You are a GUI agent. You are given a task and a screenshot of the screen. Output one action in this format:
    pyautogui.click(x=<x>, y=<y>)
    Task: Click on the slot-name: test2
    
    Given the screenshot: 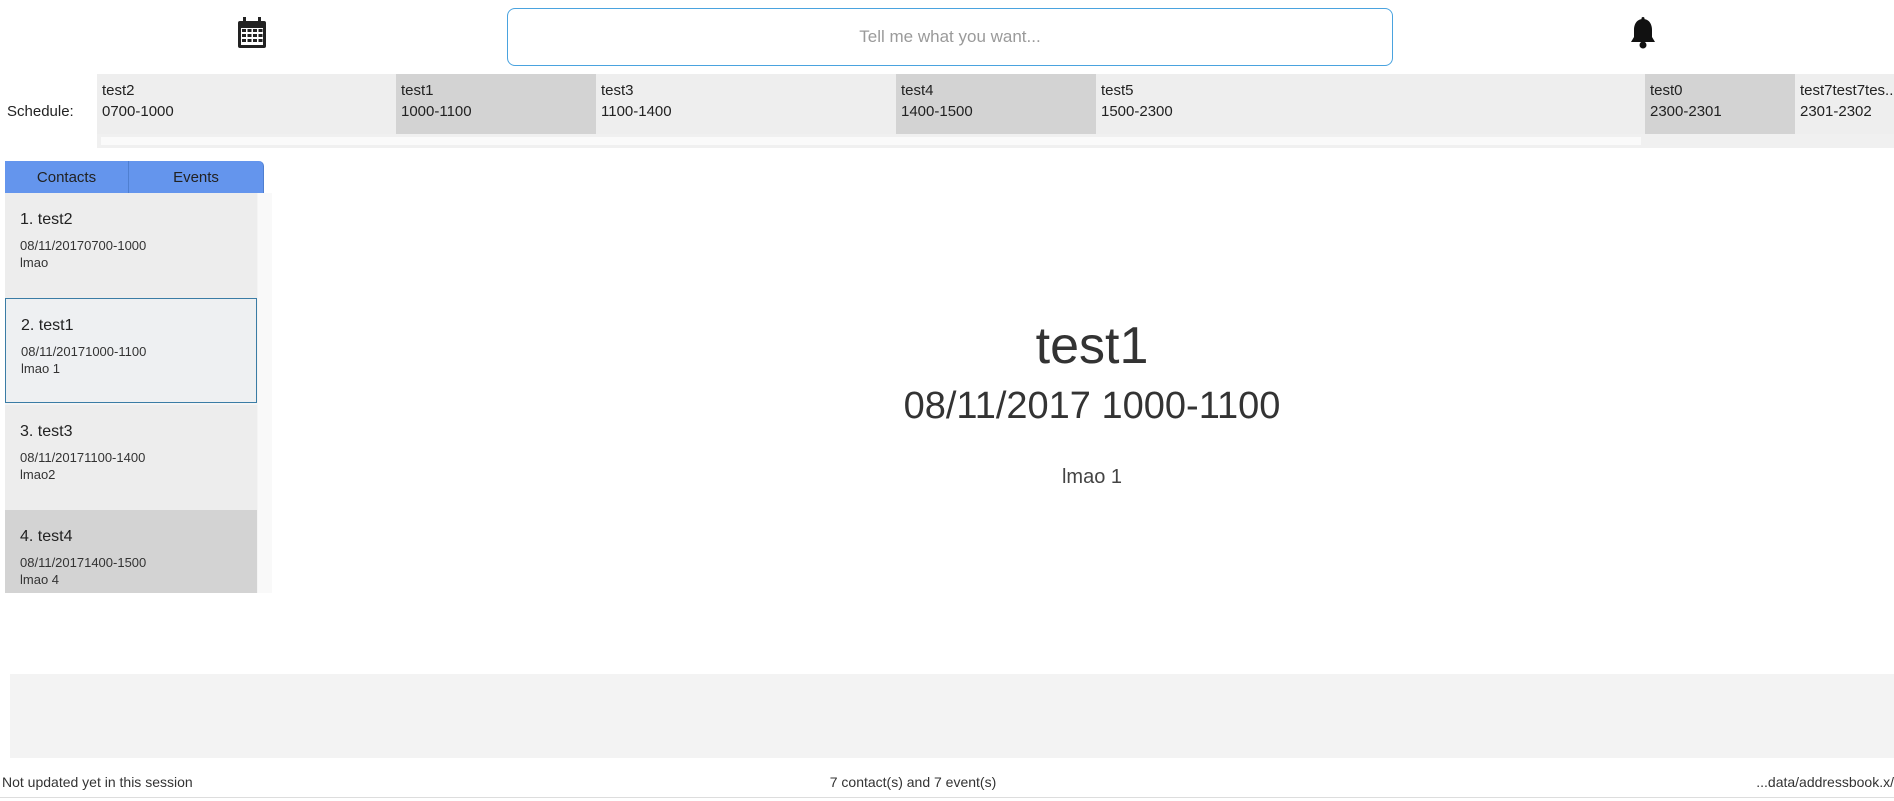 What is the action you would take?
    pyautogui.click(x=118, y=90)
    